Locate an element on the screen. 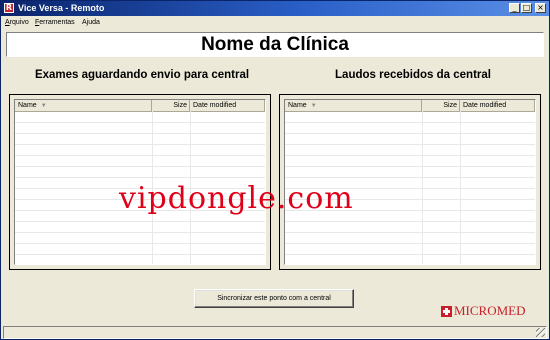 Image resolution: width=550 pixels, height=340 pixels. sync-button: Sincronizar este ponto com a central is located at coordinates (274, 298).